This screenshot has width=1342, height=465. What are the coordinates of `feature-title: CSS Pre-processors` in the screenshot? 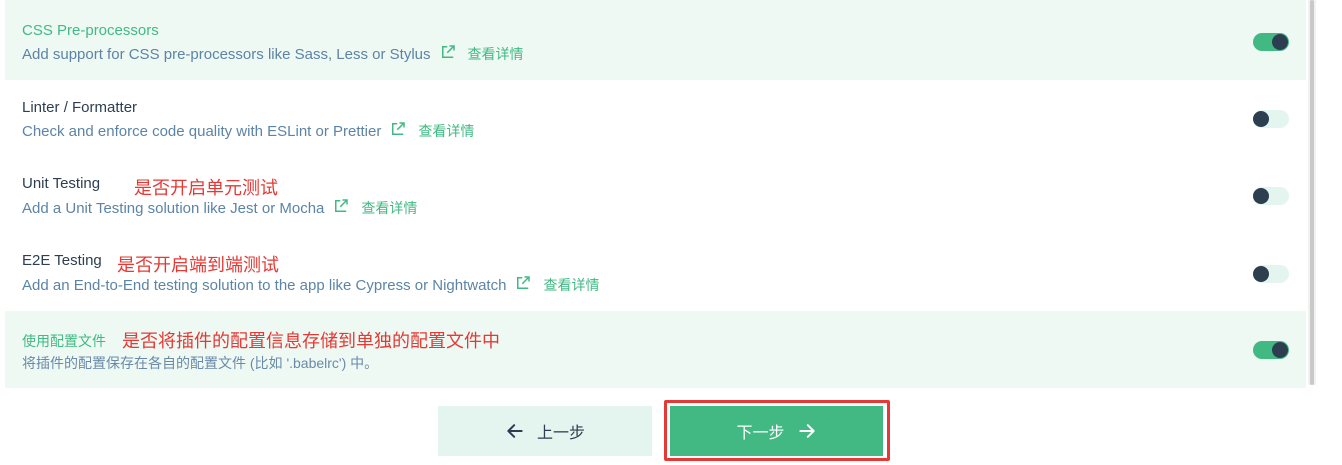 It's located at (90, 30).